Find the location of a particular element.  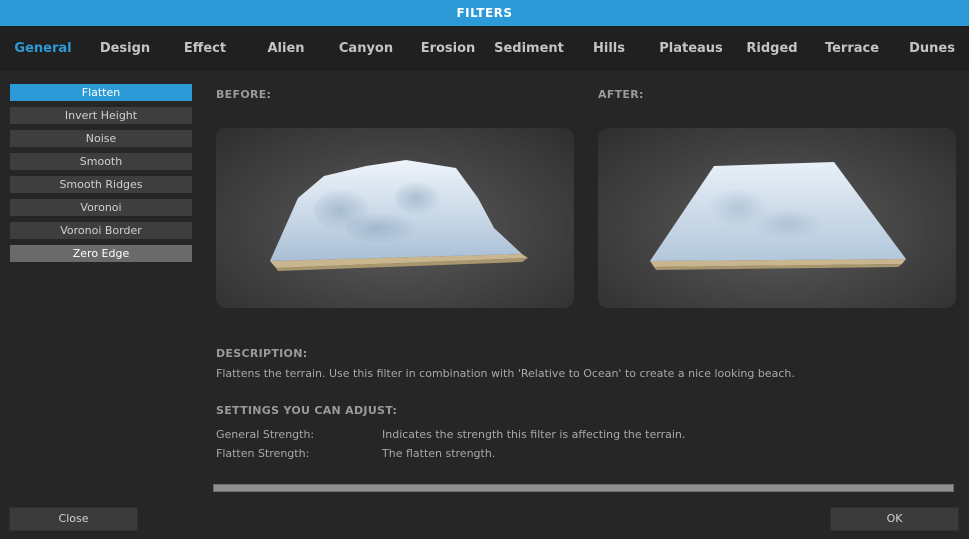

after-preview-image is located at coordinates (777, 218).